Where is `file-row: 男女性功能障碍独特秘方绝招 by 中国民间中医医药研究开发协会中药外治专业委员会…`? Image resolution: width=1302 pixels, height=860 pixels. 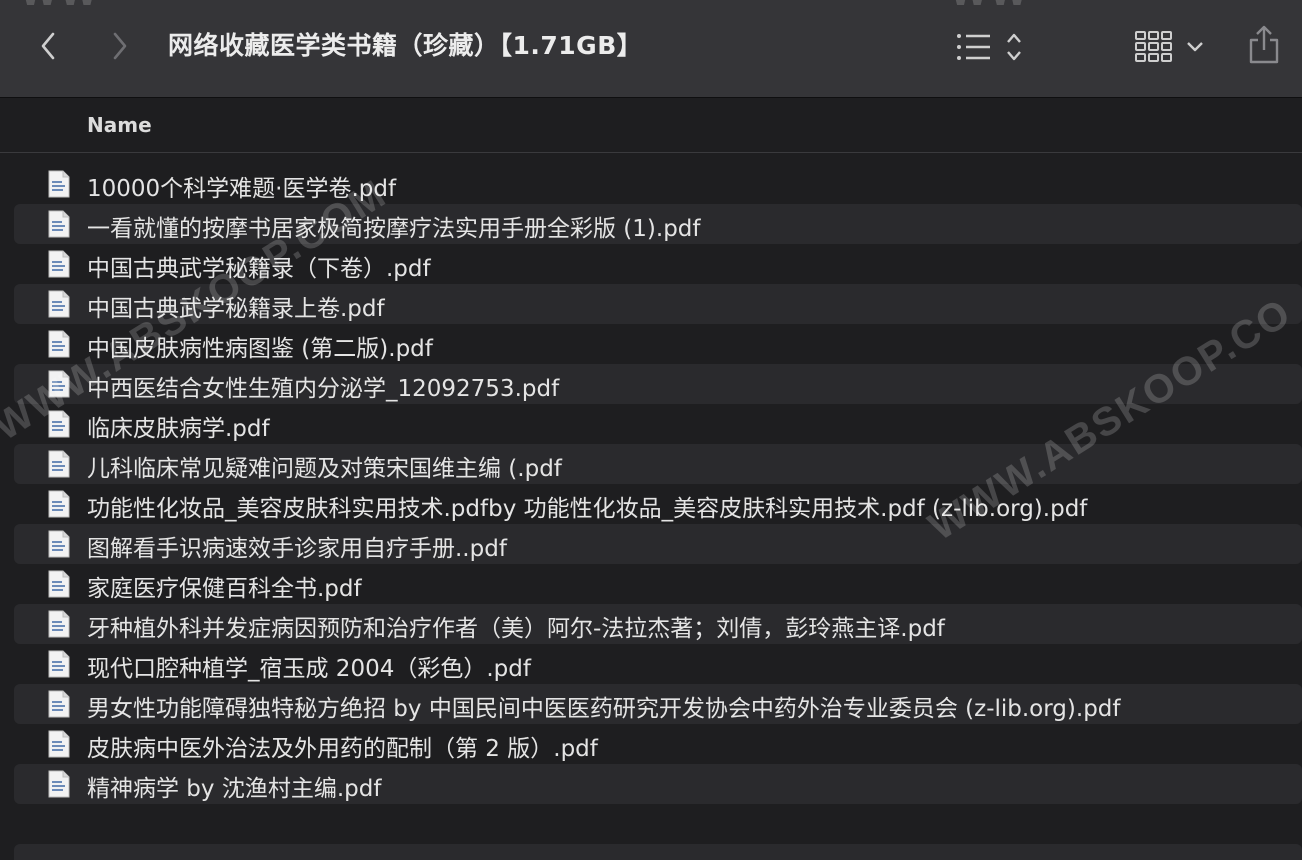 file-row: 男女性功能障碍独特秘方绝招 by 中国民间中医医药研究开发协会中药外治专业委员会… is located at coordinates (658, 704).